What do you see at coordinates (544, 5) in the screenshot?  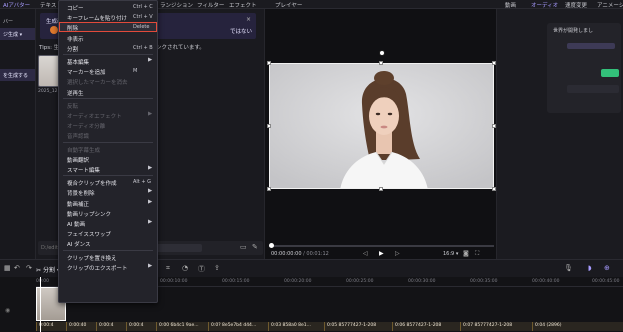 I see `tab-audio: オーディオ` at bounding box center [544, 5].